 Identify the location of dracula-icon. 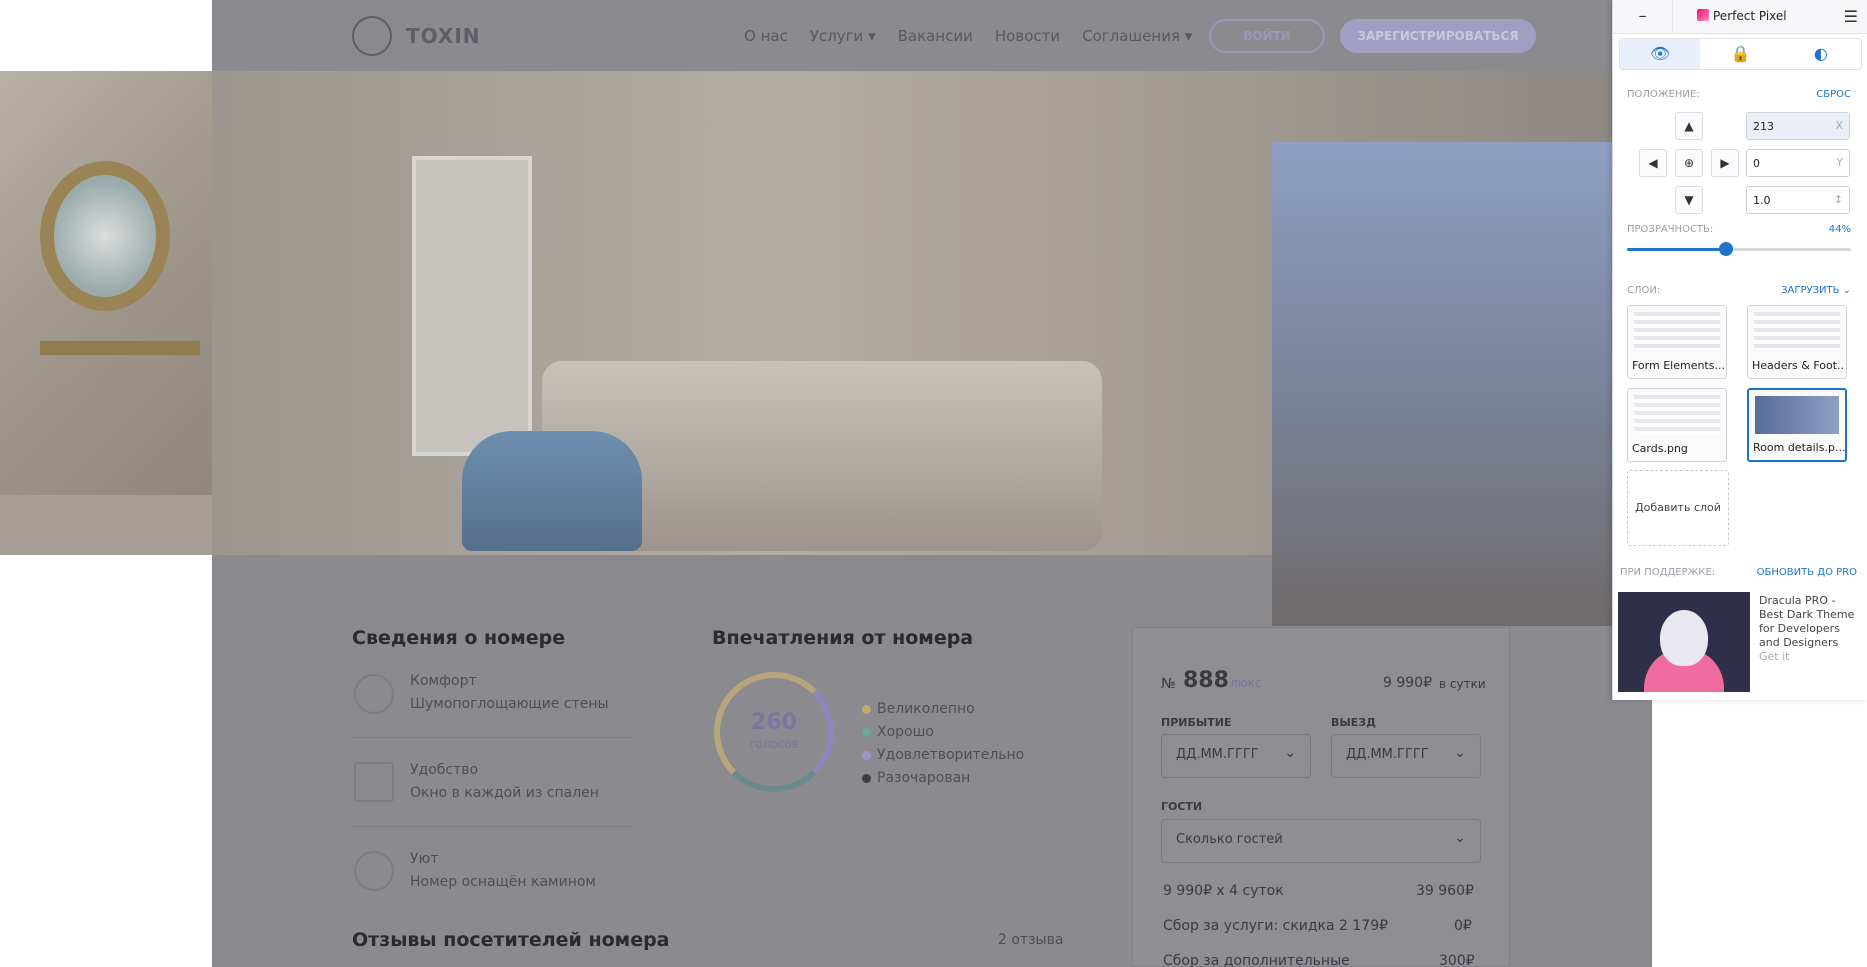
(1684, 638).